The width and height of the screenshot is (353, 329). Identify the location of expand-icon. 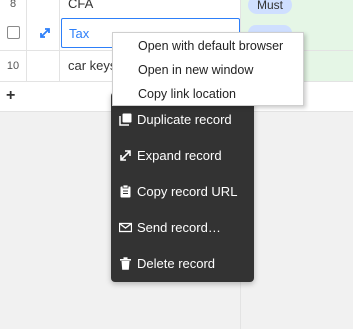
(125, 155).